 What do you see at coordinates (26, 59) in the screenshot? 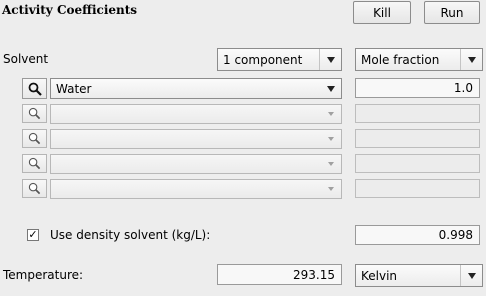
I see `solvent-label: Solvent` at bounding box center [26, 59].